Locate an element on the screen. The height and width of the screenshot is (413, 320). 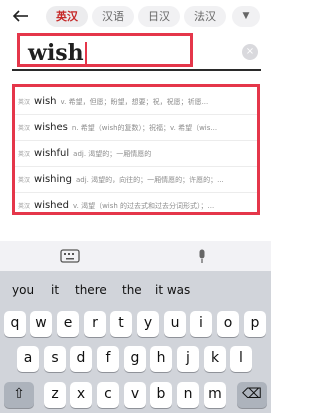
prediction-item: there is located at coordinates (91, 290).